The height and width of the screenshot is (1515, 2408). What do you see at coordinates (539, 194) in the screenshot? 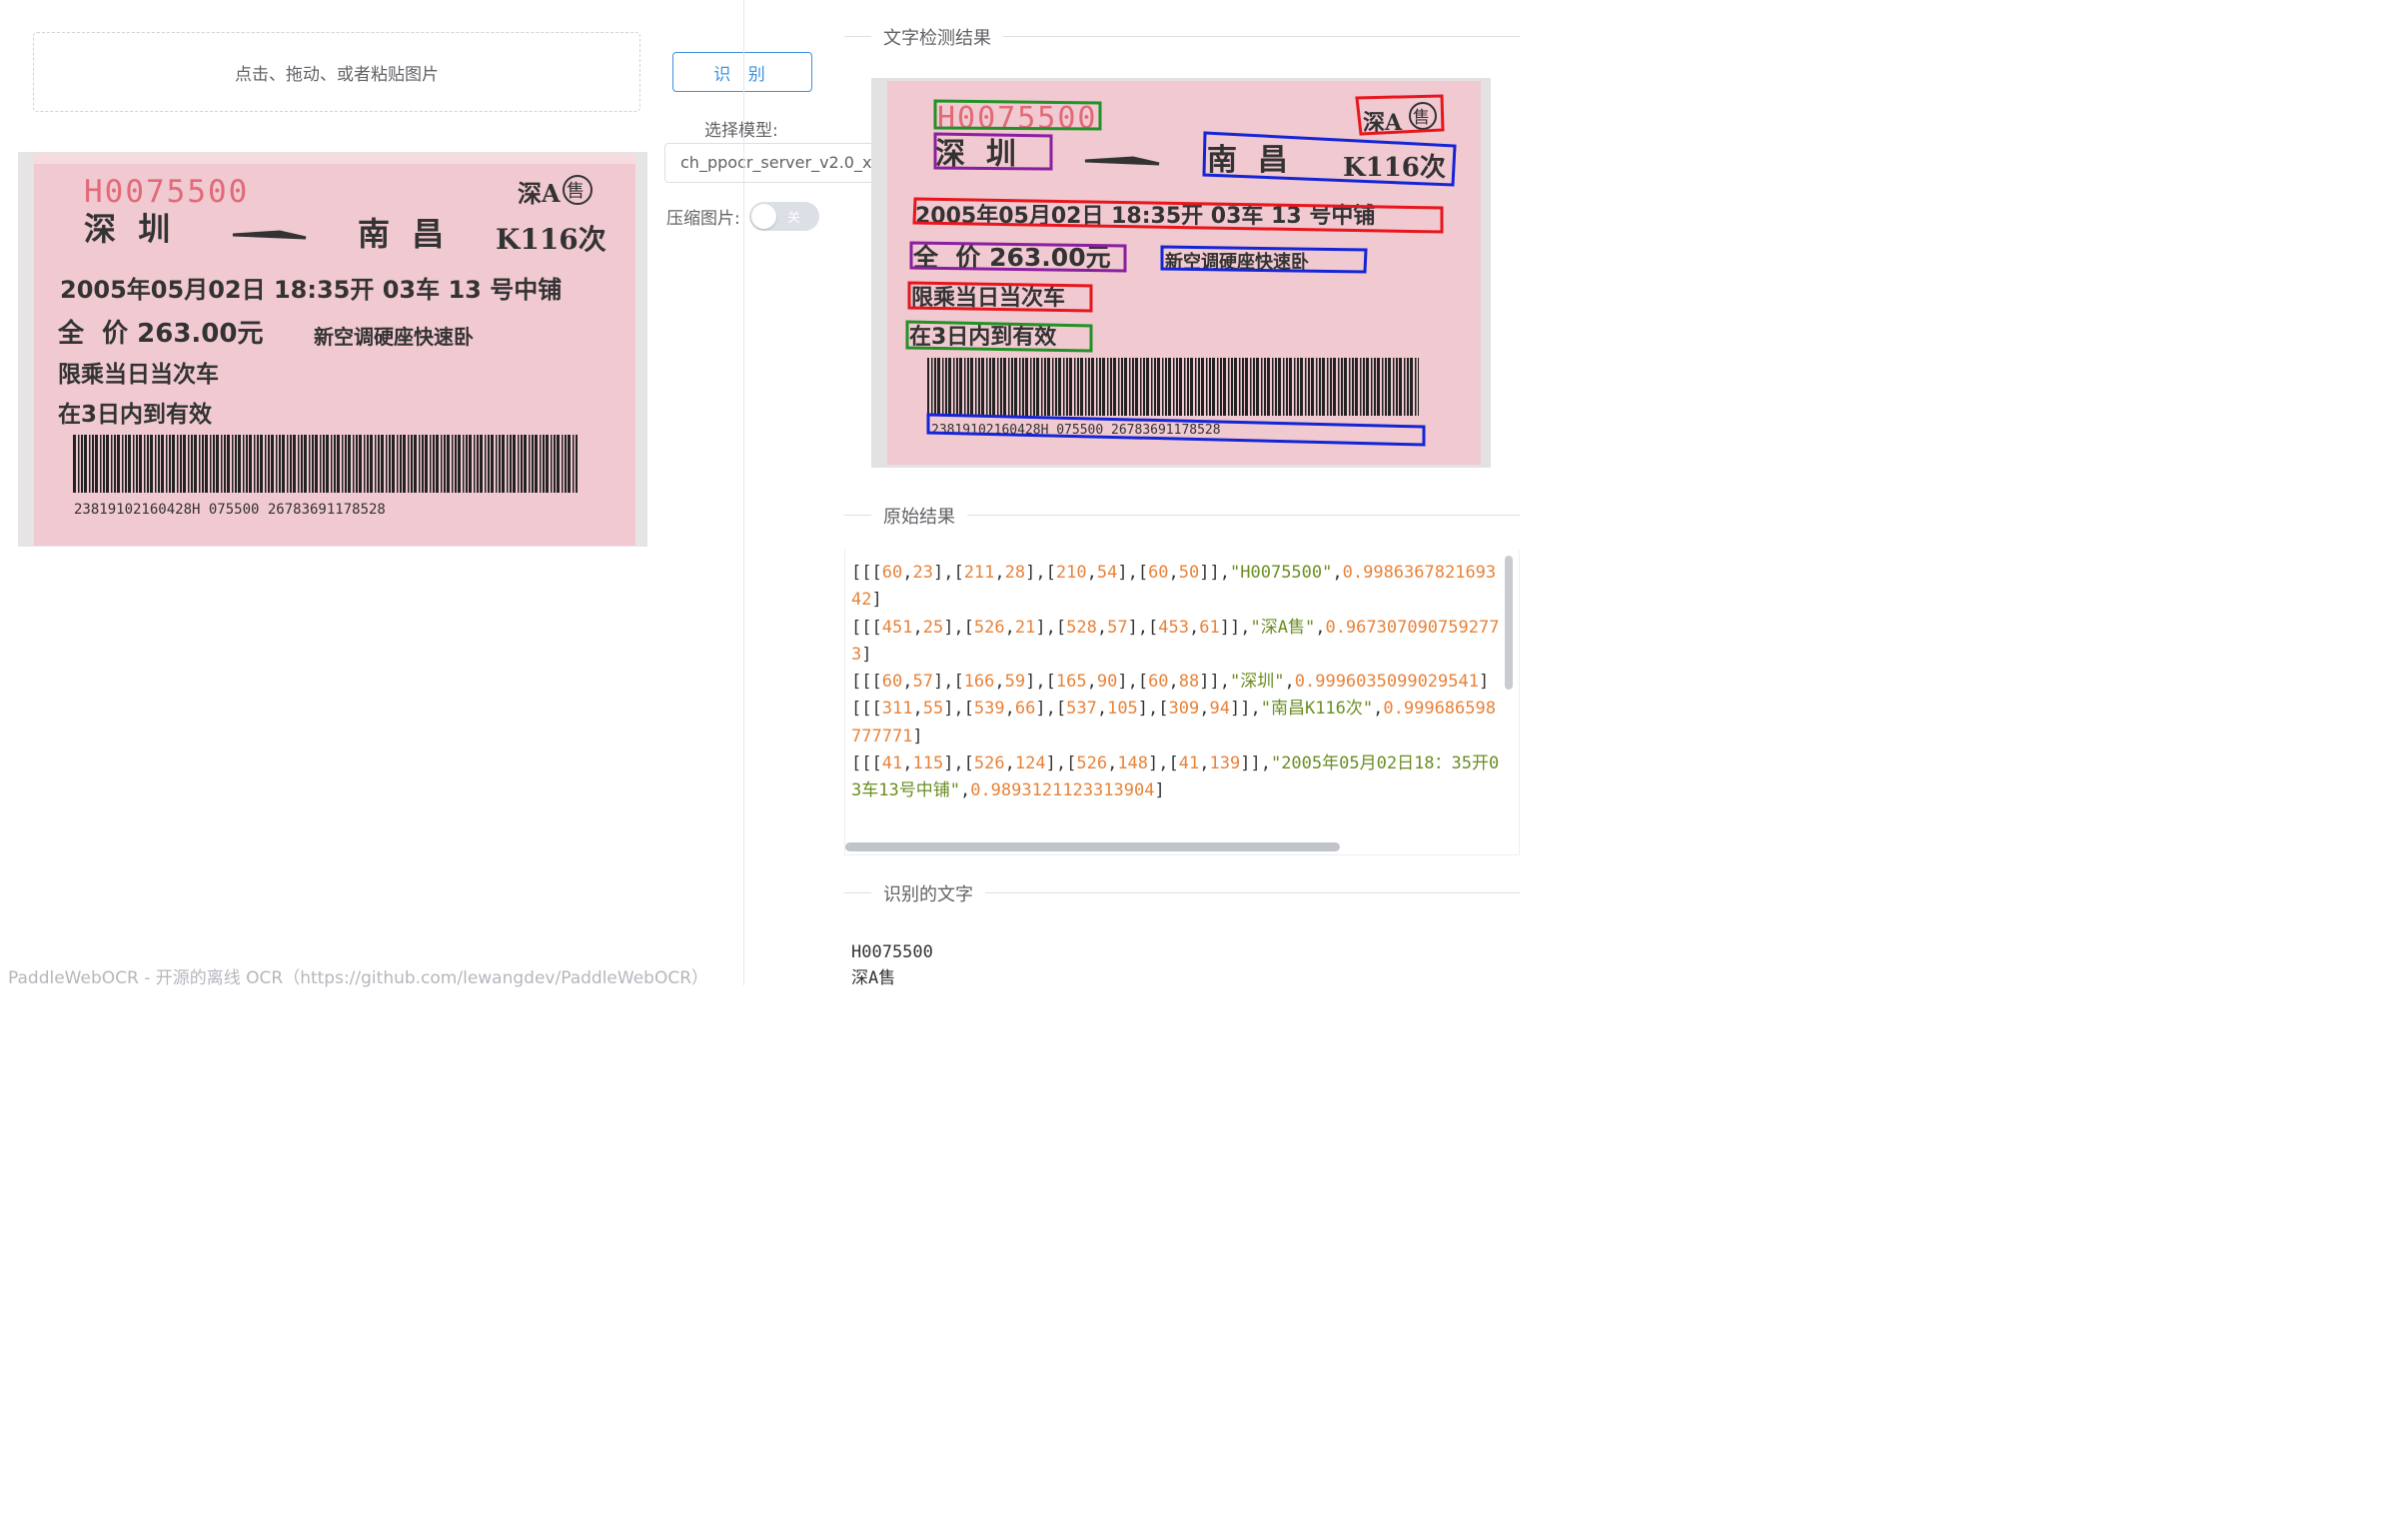
I see `ticket-seller: 深A` at bounding box center [539, 194].